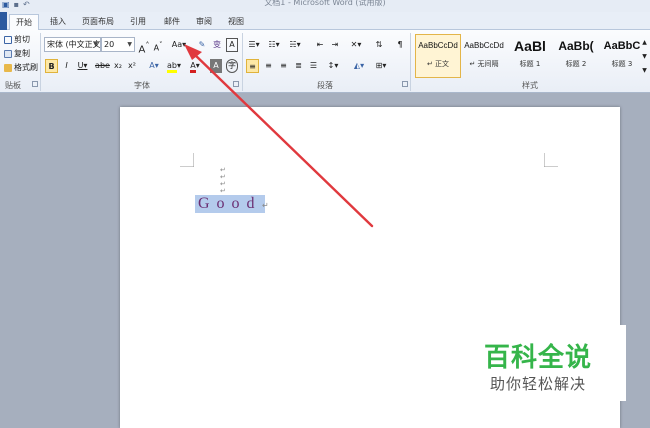 The width and height of the screenshot is (650, 428). I want to click on line-spacing-icon: ↕, so click(331, 65).